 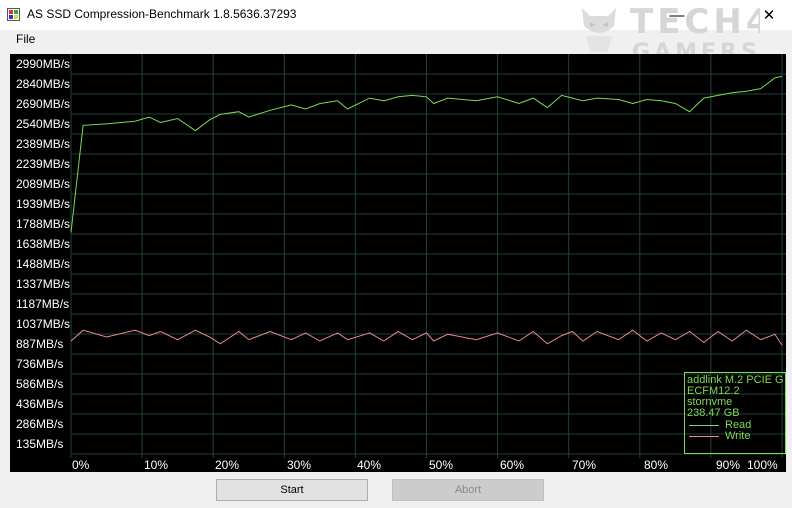 What do you see at coordinates (43, 184) in the screenshot?
I see `y-tick-label: 2089MB/s` at bounding box center [43, 184].